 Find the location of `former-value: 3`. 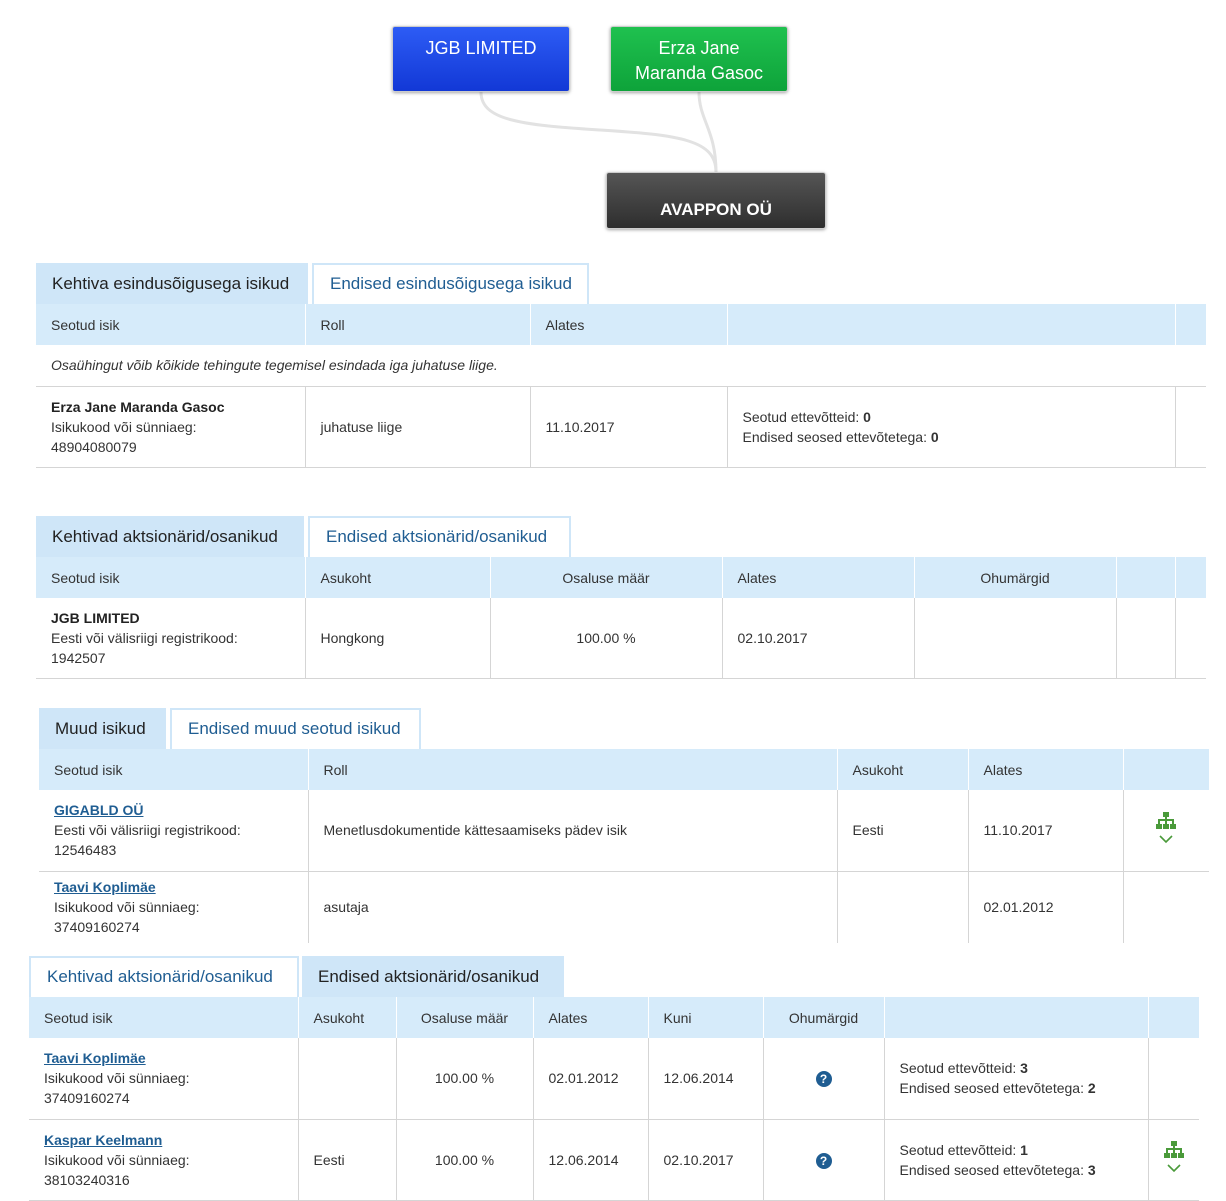

former-value: 3 is located at coordinates (1091, 1169).